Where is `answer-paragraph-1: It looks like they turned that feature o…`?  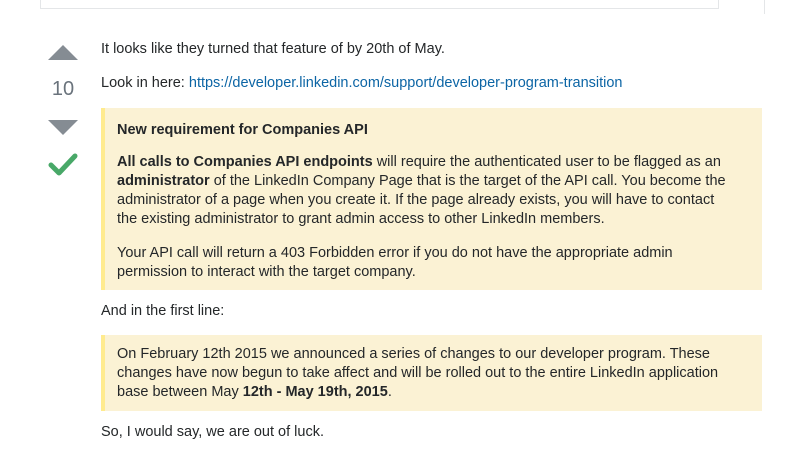 answer-paragraph-1: It looks like they turned that feature o… is located at coordinates (273, 49).